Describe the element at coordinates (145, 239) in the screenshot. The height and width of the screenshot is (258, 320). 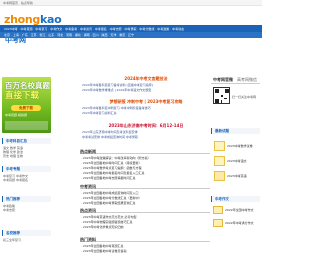
I see `section-header-materials: 热门资料` at that location.